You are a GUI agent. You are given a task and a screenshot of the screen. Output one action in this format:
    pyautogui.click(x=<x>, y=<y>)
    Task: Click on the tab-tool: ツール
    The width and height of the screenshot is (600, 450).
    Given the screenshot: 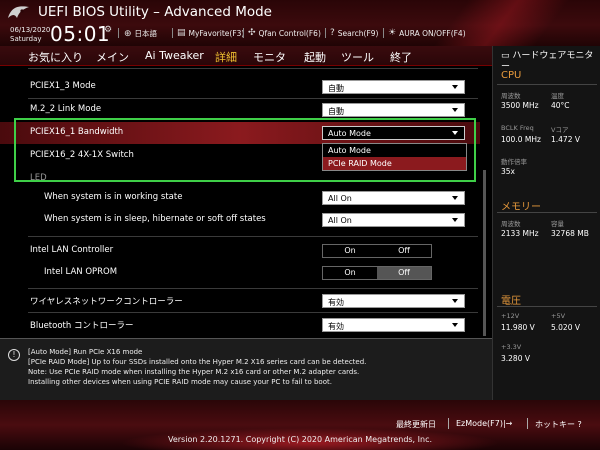 What is the action you would take?
    pyautogui.click(x=357, y=57)
    